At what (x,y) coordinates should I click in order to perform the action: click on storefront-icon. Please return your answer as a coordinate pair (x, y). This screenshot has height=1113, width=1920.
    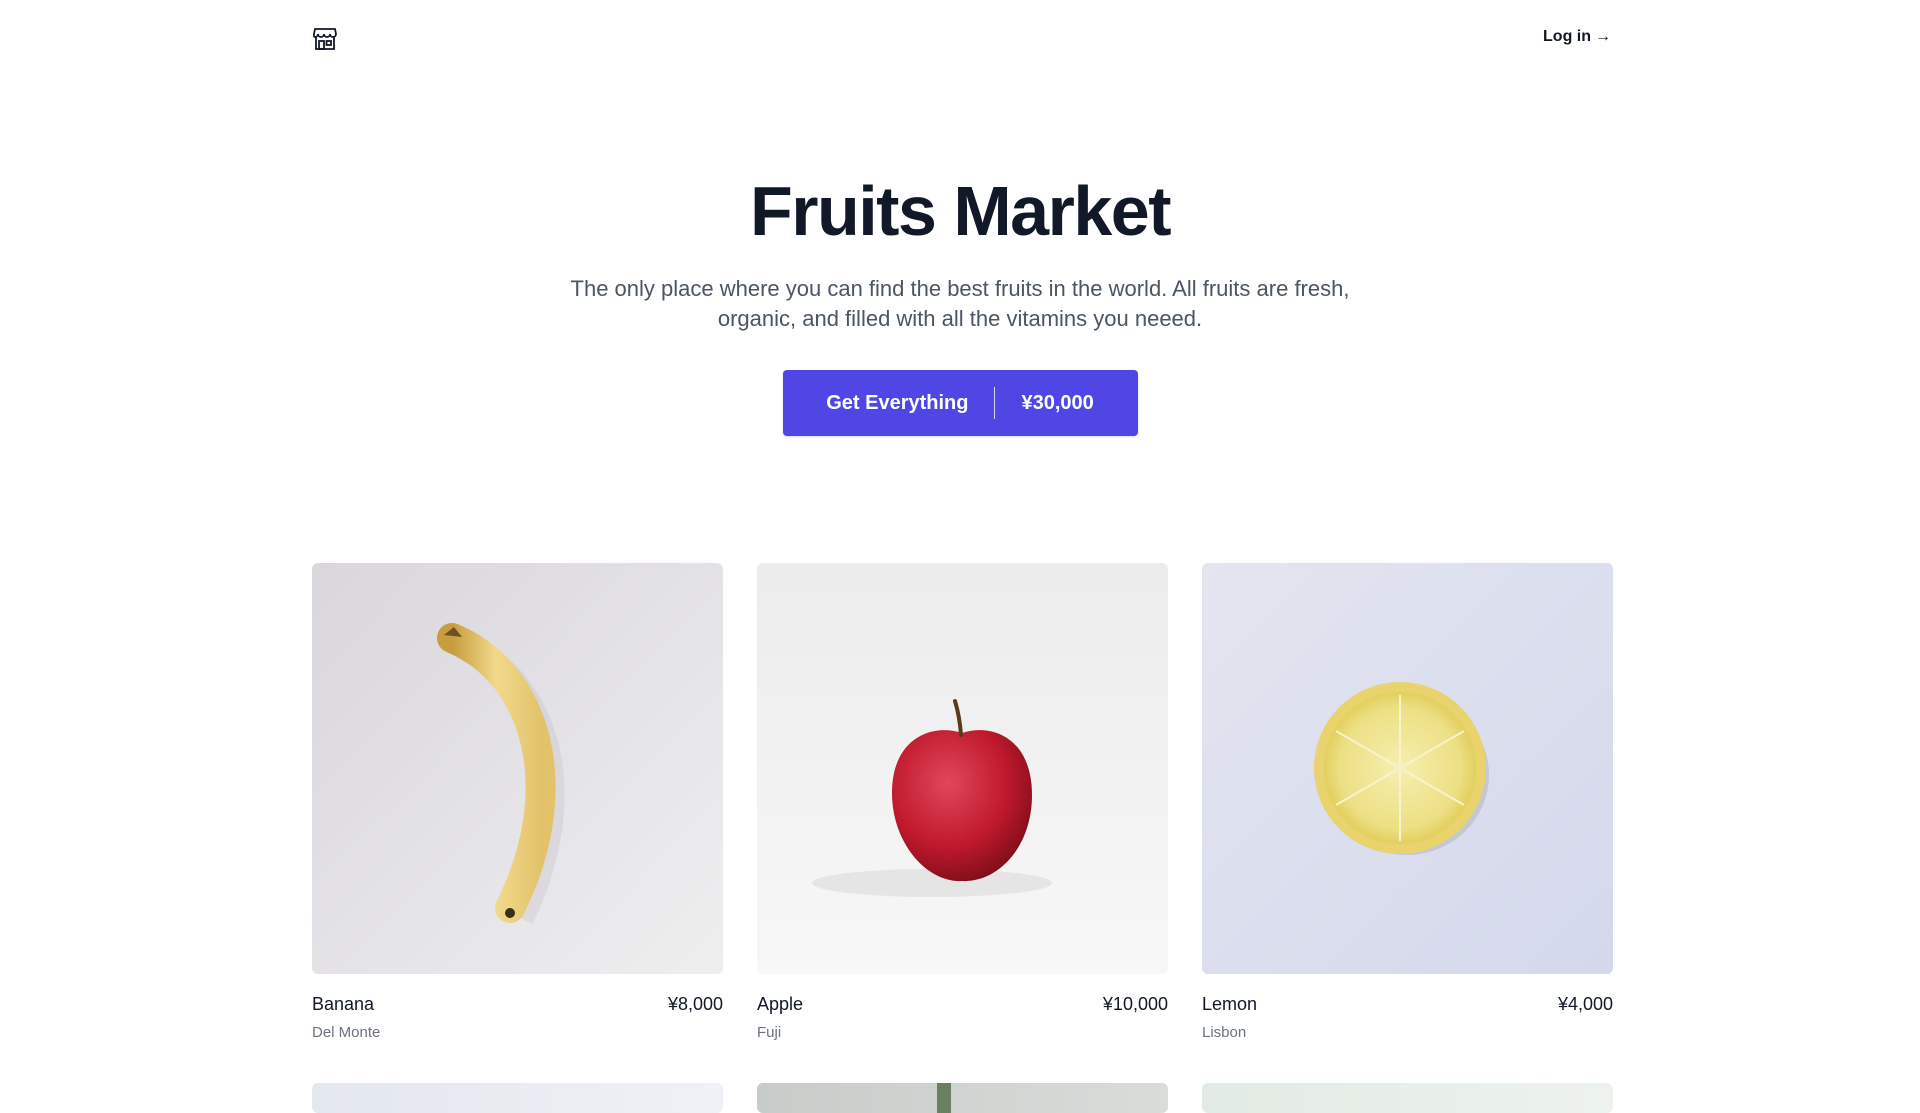
    Looking at the image, I should click on (325, 39).